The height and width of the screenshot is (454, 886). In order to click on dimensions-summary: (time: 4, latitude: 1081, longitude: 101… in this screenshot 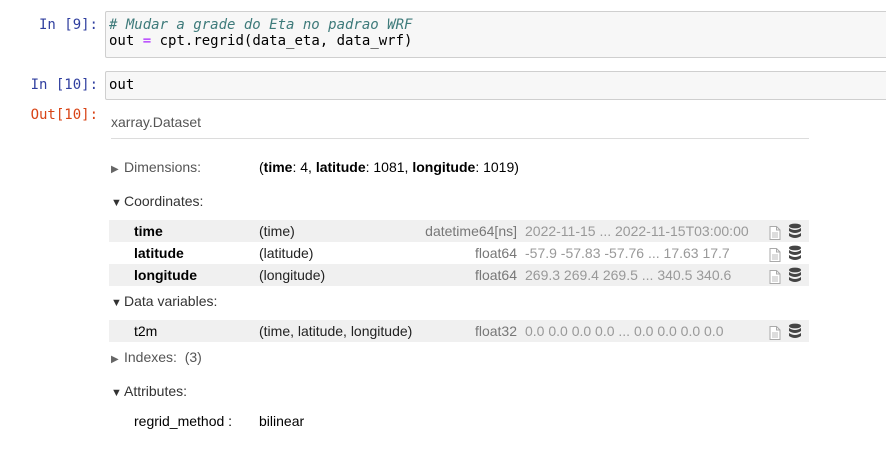, I will do `click(389, 167)`.